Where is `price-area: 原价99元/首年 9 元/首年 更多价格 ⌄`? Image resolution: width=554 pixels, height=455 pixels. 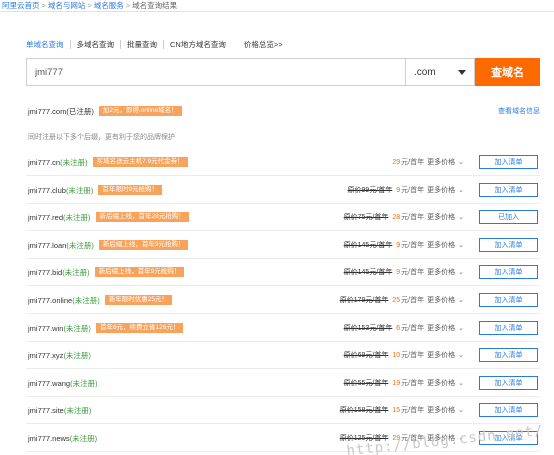 price-area: 原价99元/首年 9 元/首年 更多价格 ⌄ is located at coordinates (406, 190).